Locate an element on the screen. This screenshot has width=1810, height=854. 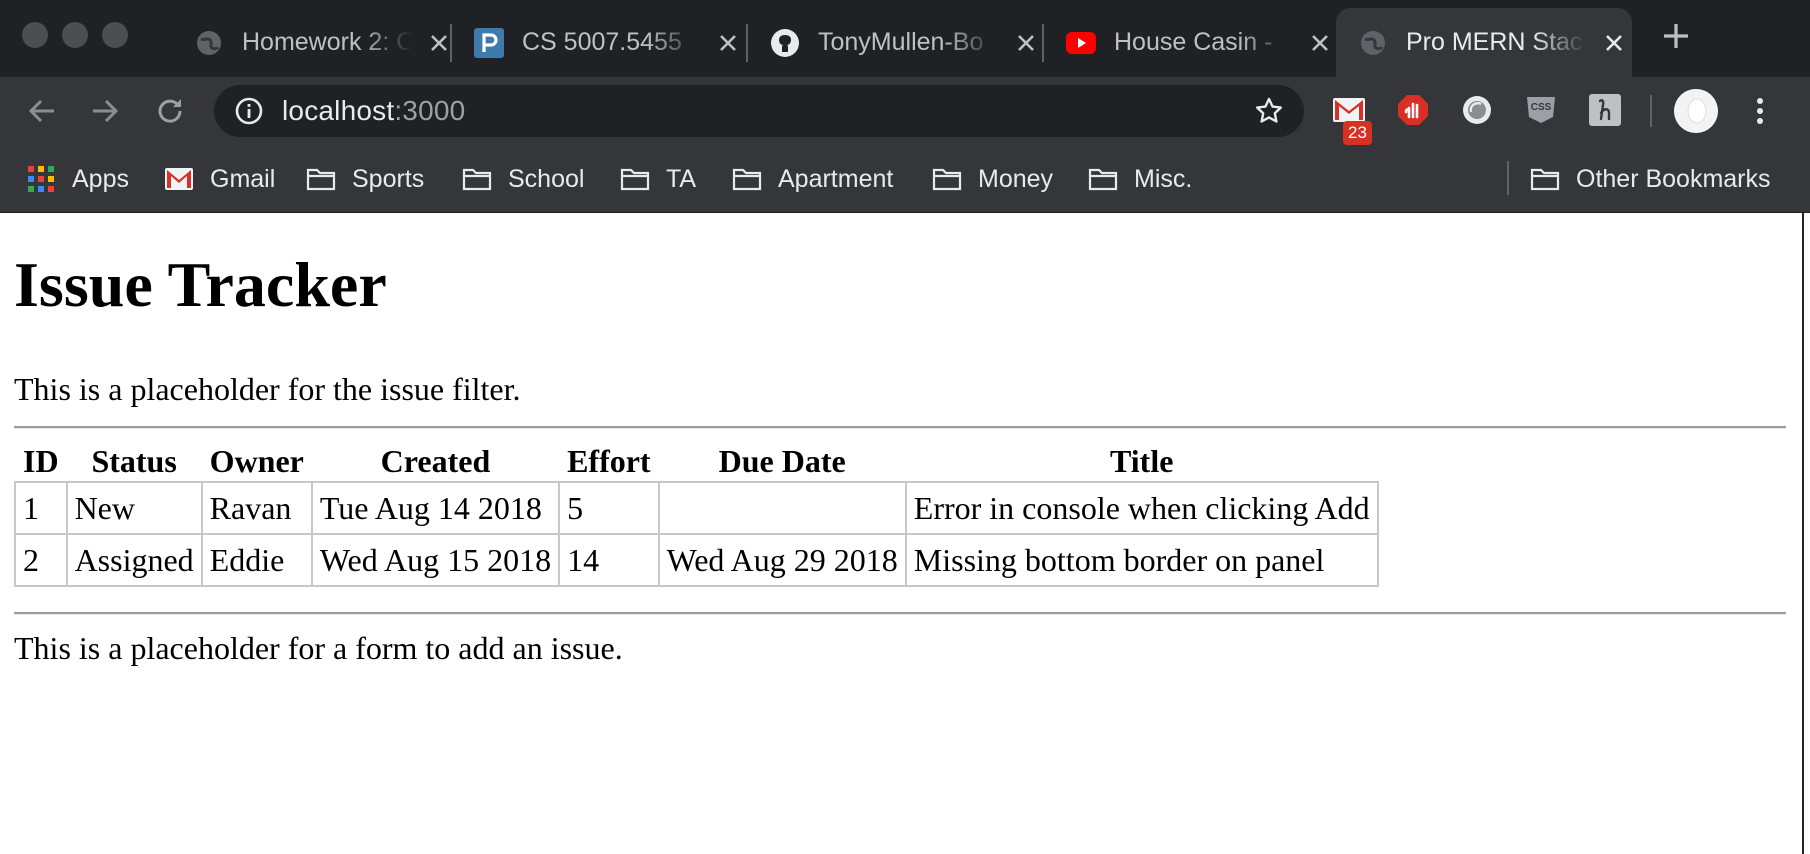
unread-count-badge: 23 is located at coordinates (1357, 133).